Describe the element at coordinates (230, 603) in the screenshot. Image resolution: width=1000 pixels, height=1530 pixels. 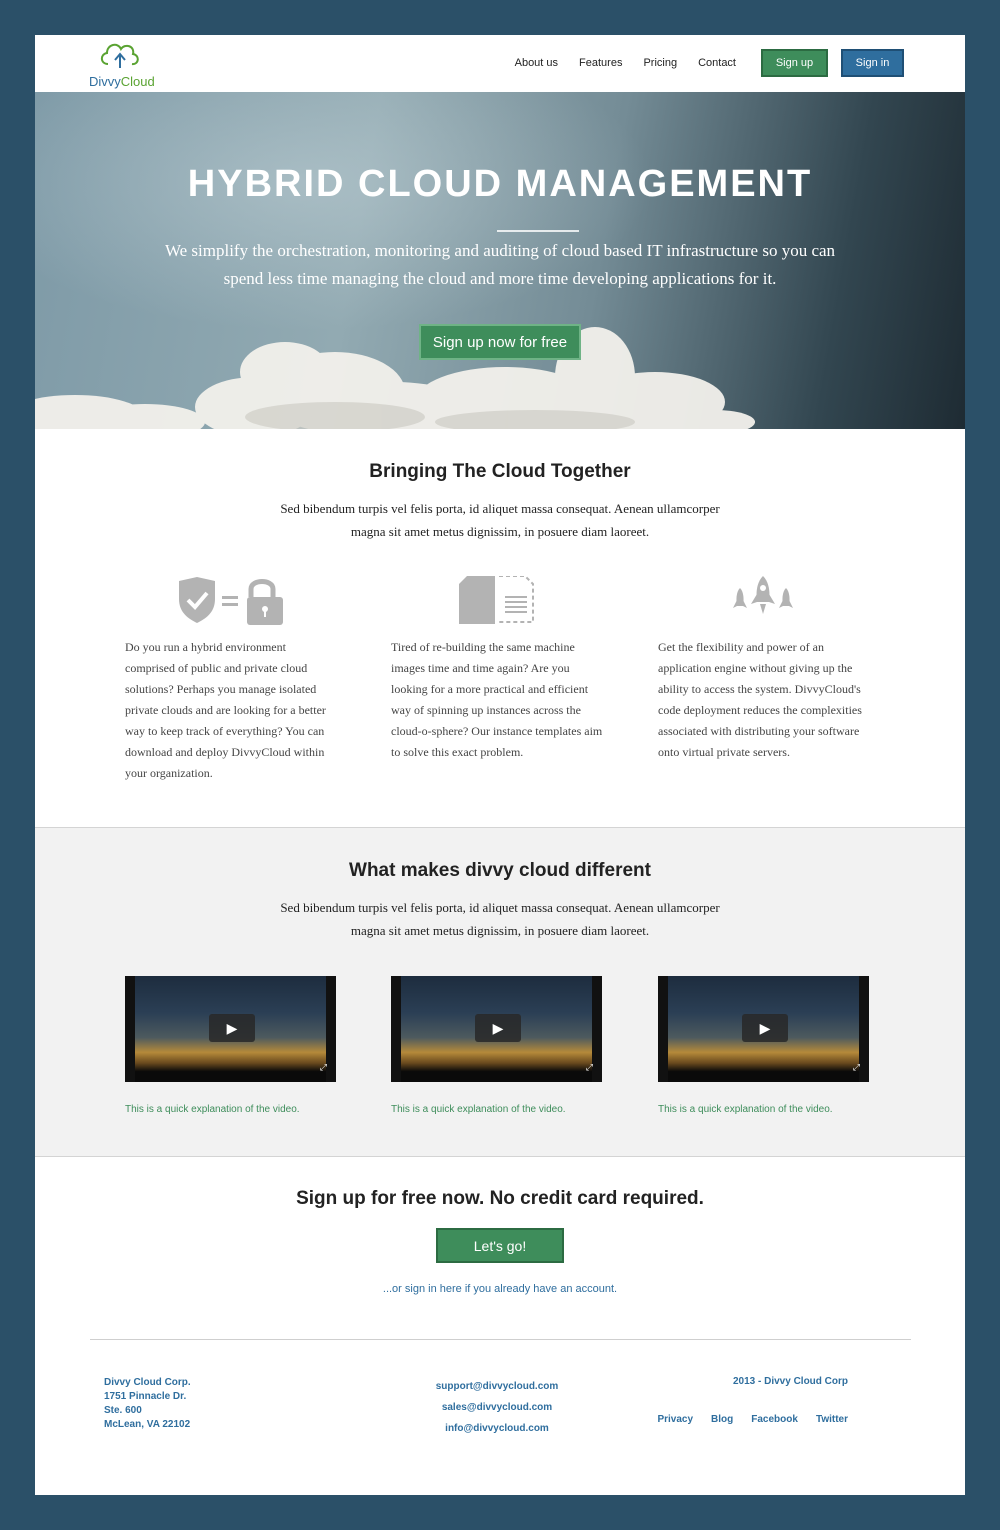
I see `shield-lock-icon` at that location.